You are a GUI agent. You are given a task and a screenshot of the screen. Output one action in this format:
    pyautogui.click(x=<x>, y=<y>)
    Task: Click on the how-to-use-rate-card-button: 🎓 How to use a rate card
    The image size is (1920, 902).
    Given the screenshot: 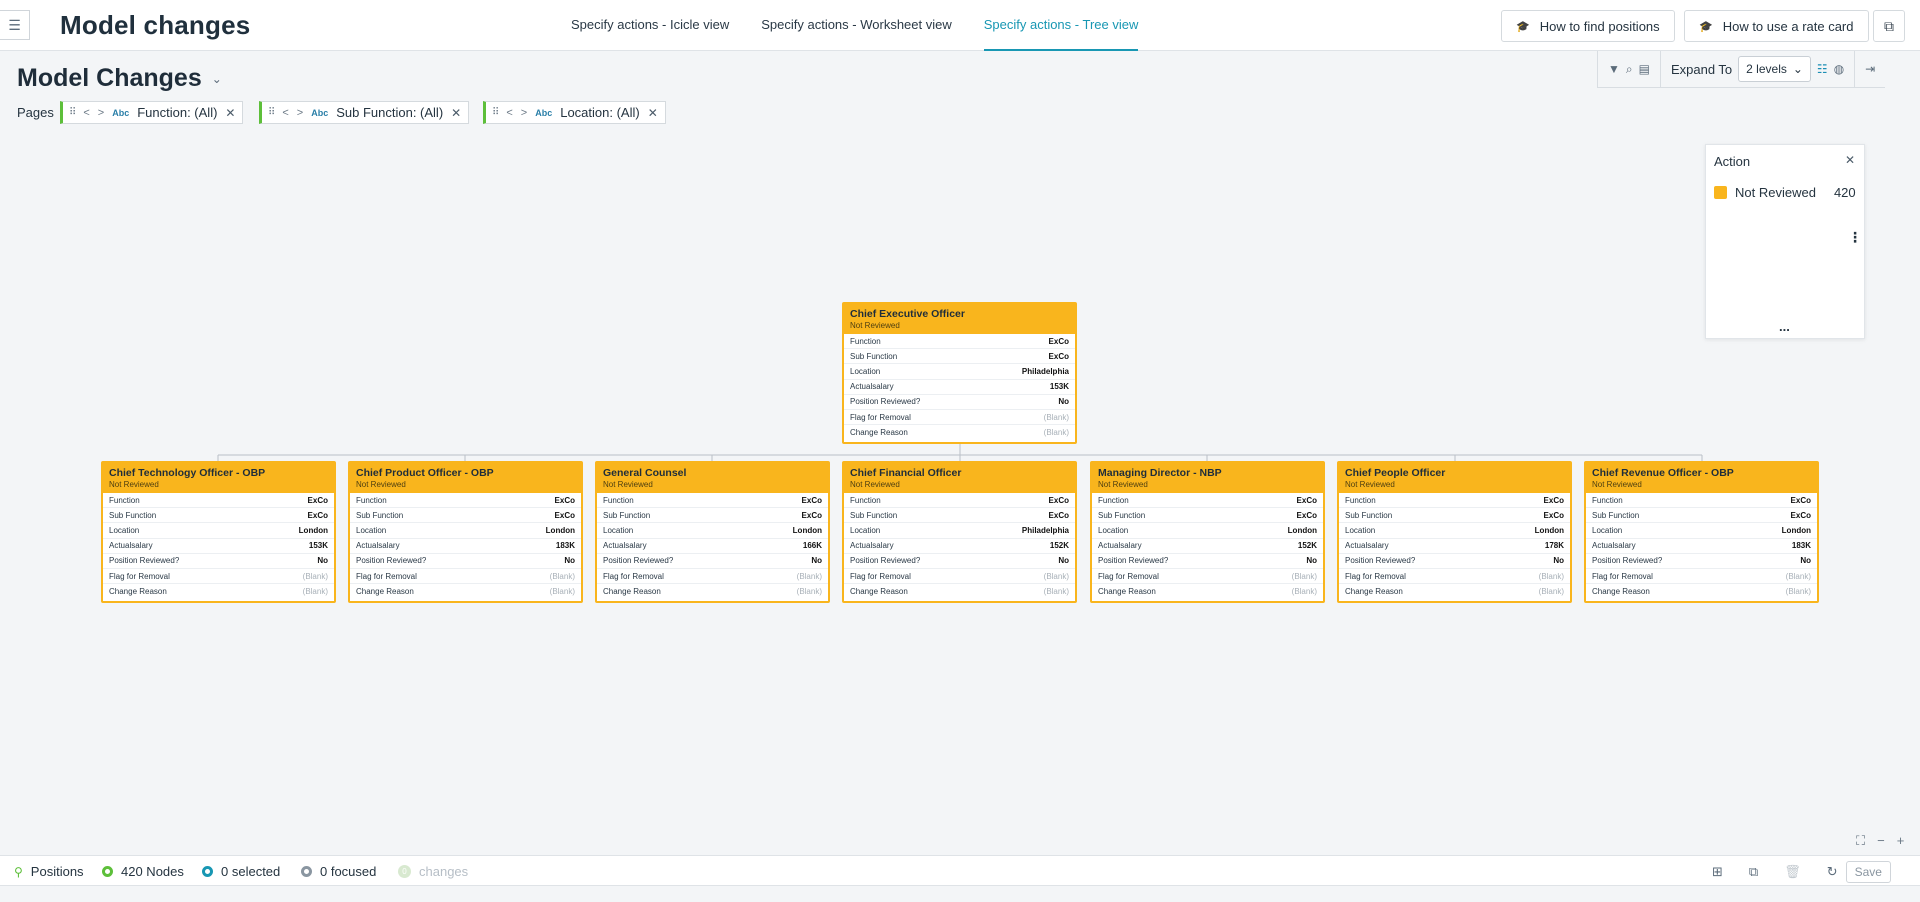 What is the action you would take?
    pyautogui.click(x=1776, y=26)
    